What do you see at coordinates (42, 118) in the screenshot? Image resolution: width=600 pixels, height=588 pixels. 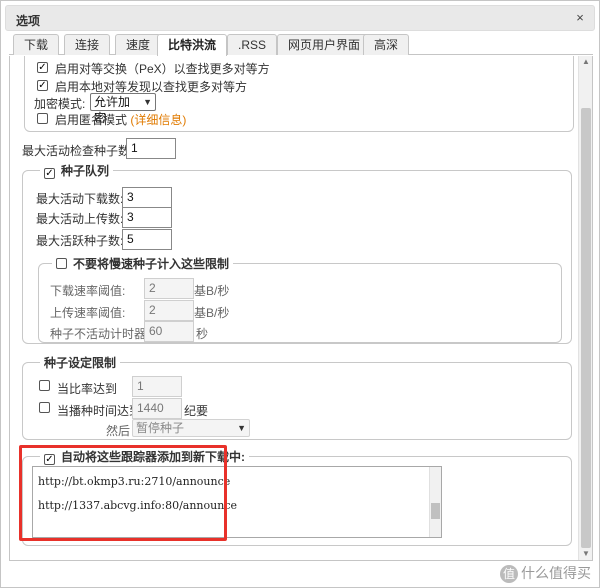 I see `anonymous-checkbox` at bounding box center [42, 118].